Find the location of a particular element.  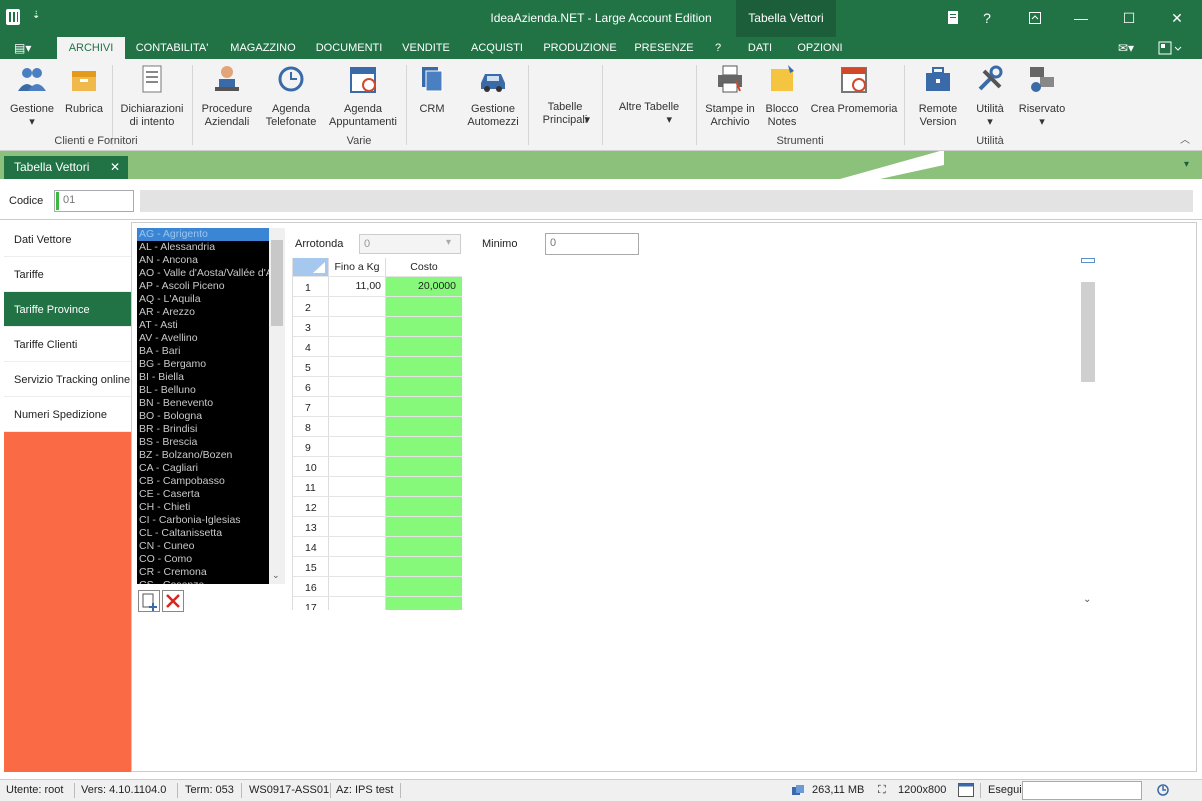

tab-documenti: DOCUMENTI is located at coordinates (349, 48).